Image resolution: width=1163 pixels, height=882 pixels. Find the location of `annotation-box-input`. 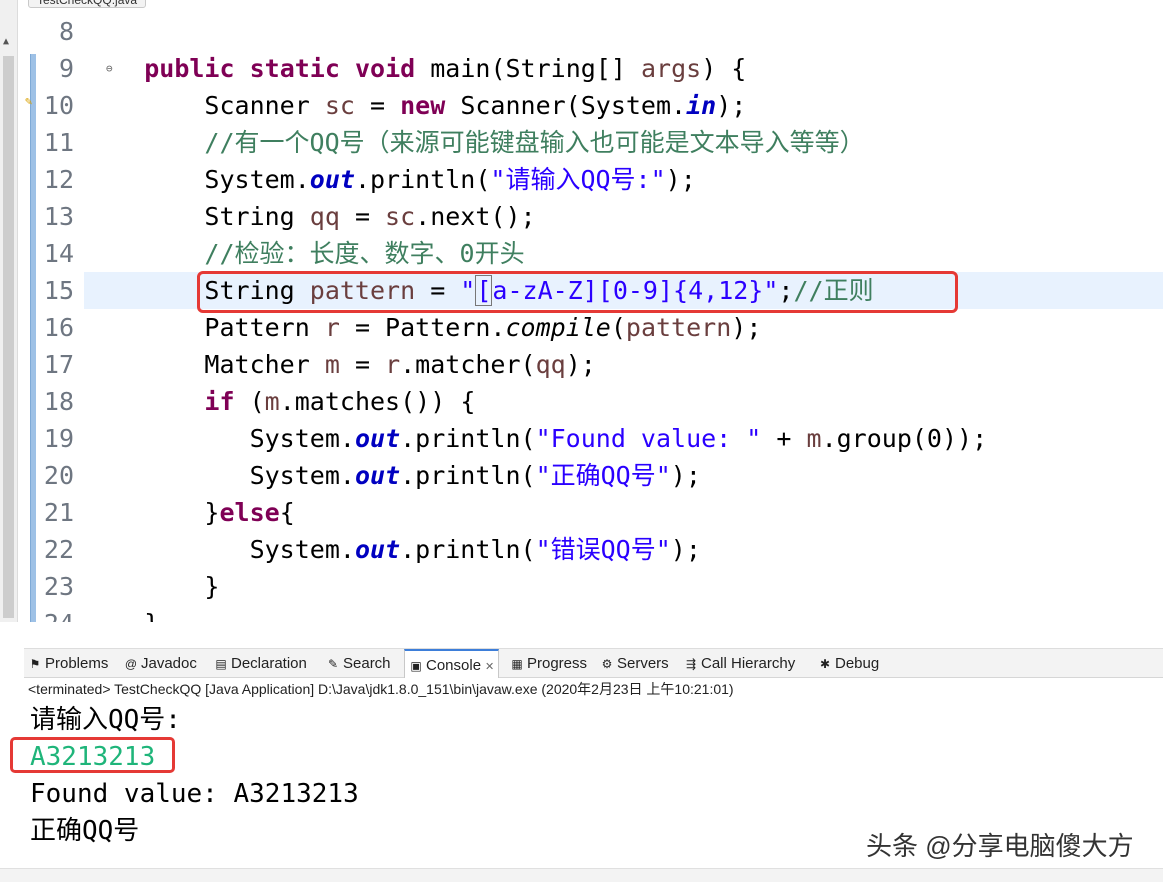

annotation-box-input is located at coordinates (92, 755).